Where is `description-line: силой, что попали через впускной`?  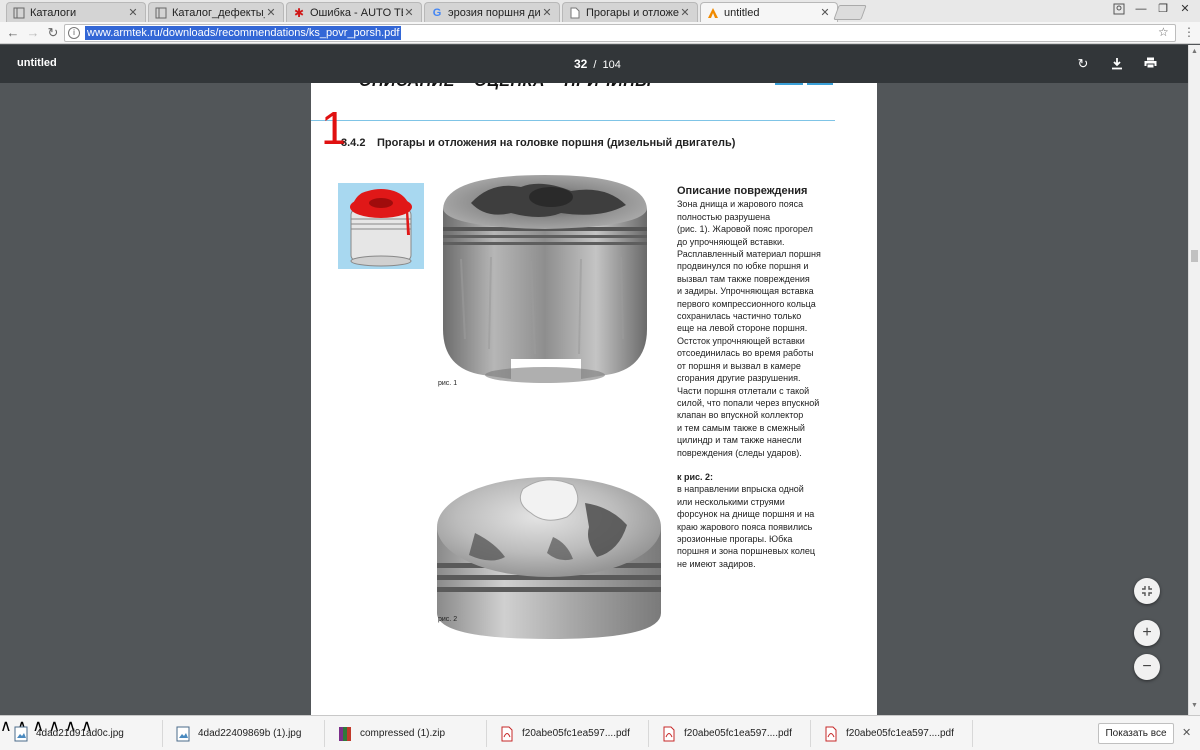 description-line: силой, что попали через впускной is located at coordinates (748, 402).